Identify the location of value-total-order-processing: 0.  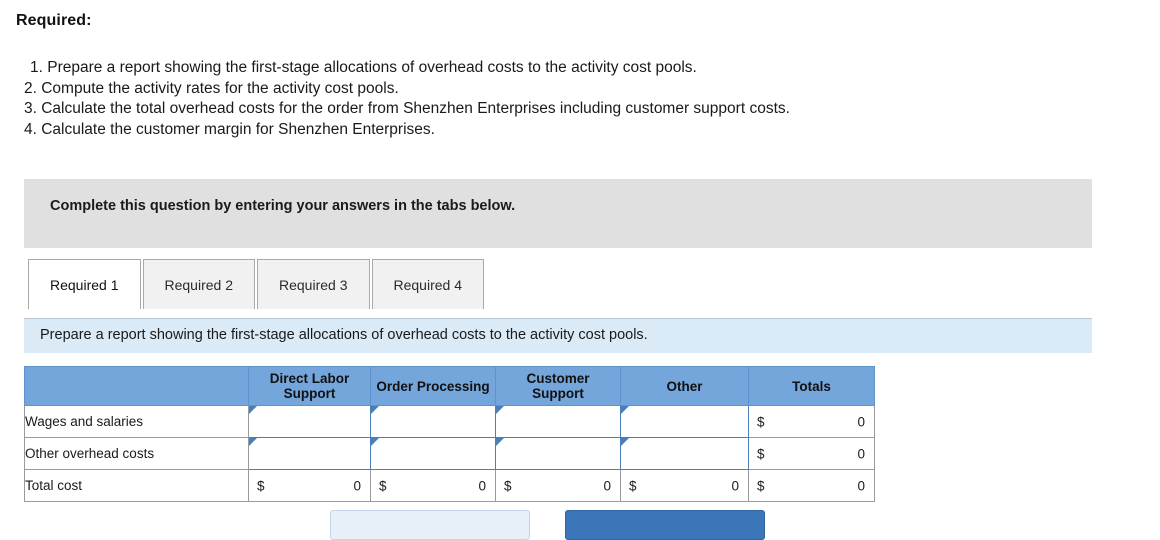
(482, 485).